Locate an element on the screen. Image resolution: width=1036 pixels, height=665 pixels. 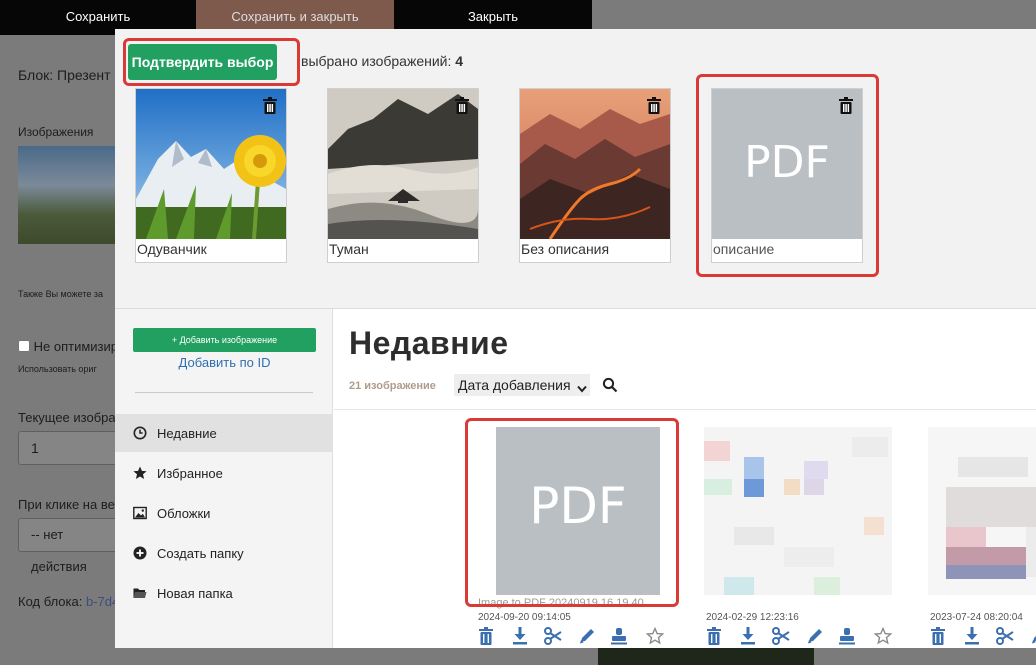
add-image-button: + Добавить изображение is located at coordinates (224, 340).